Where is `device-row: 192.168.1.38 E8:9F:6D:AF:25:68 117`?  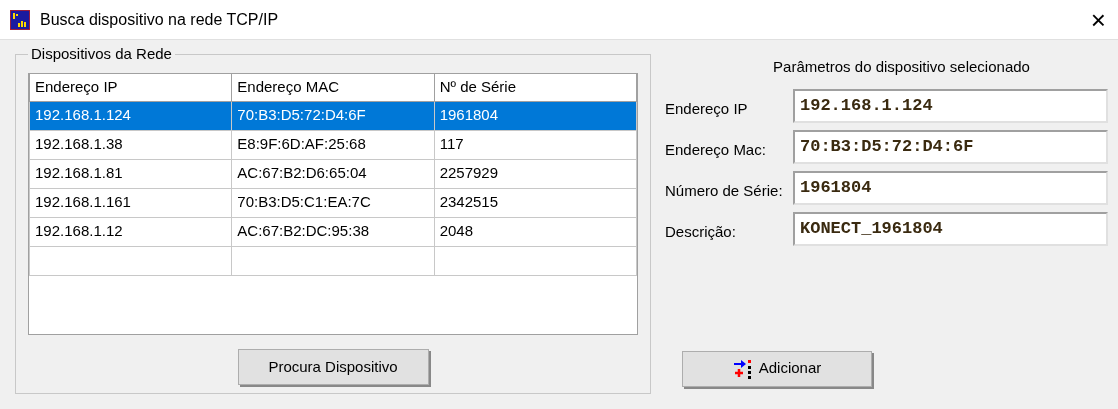 device-row: 192.168.1.38 E8:9F:6D:AF:25:68 117 is located at coordinates (333, 144).